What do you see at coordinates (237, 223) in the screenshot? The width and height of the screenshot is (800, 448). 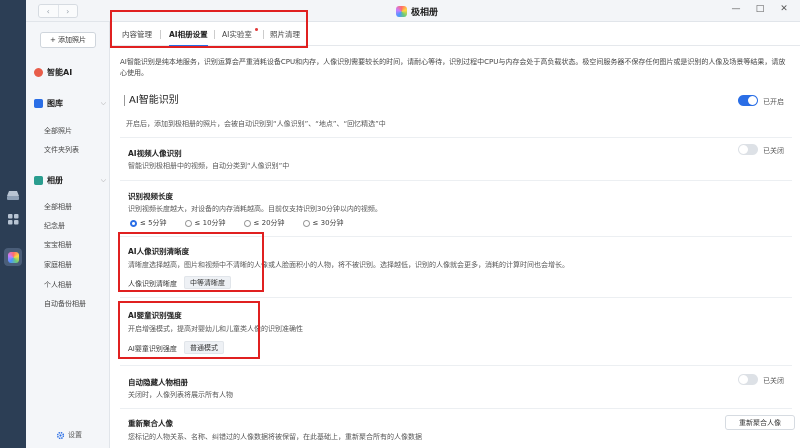 I see `video-length-options: ≤ 5分钟 ≤ 10分钟 ≤ 20分钟 ≤ 30分钟` at bounding box center [237, 223].